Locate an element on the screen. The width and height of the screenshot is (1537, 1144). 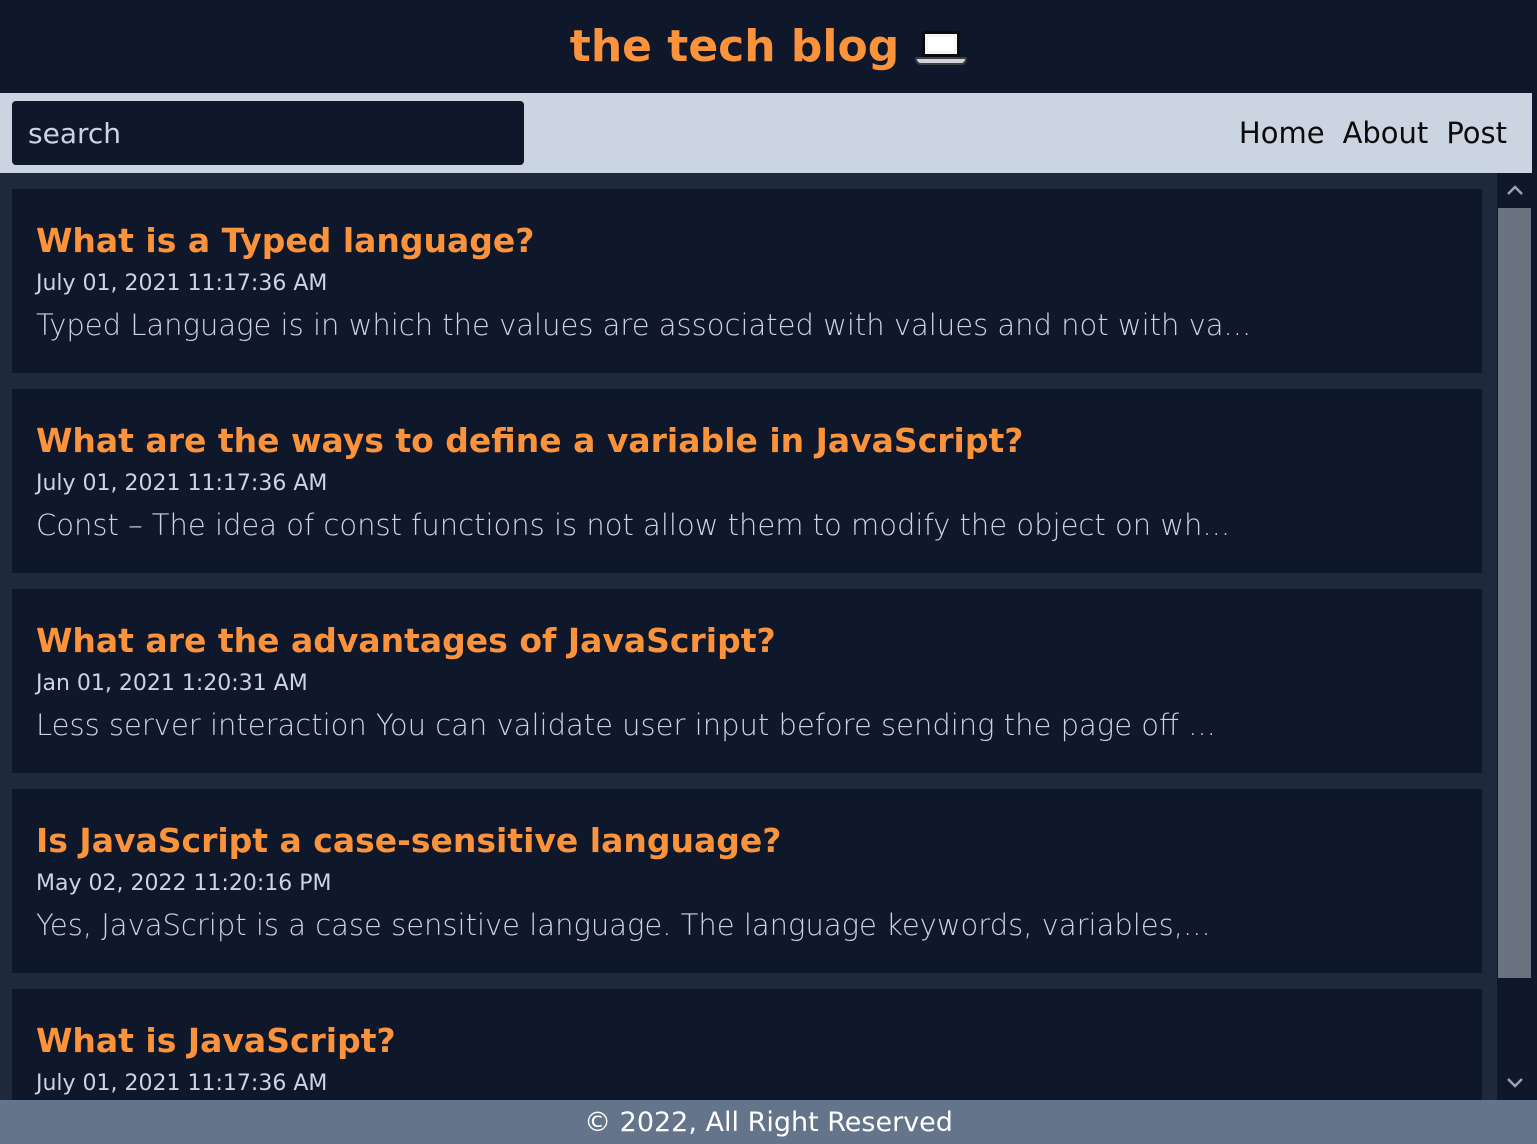
nav-links: Home About Post is located at coordinates (1373, 133).